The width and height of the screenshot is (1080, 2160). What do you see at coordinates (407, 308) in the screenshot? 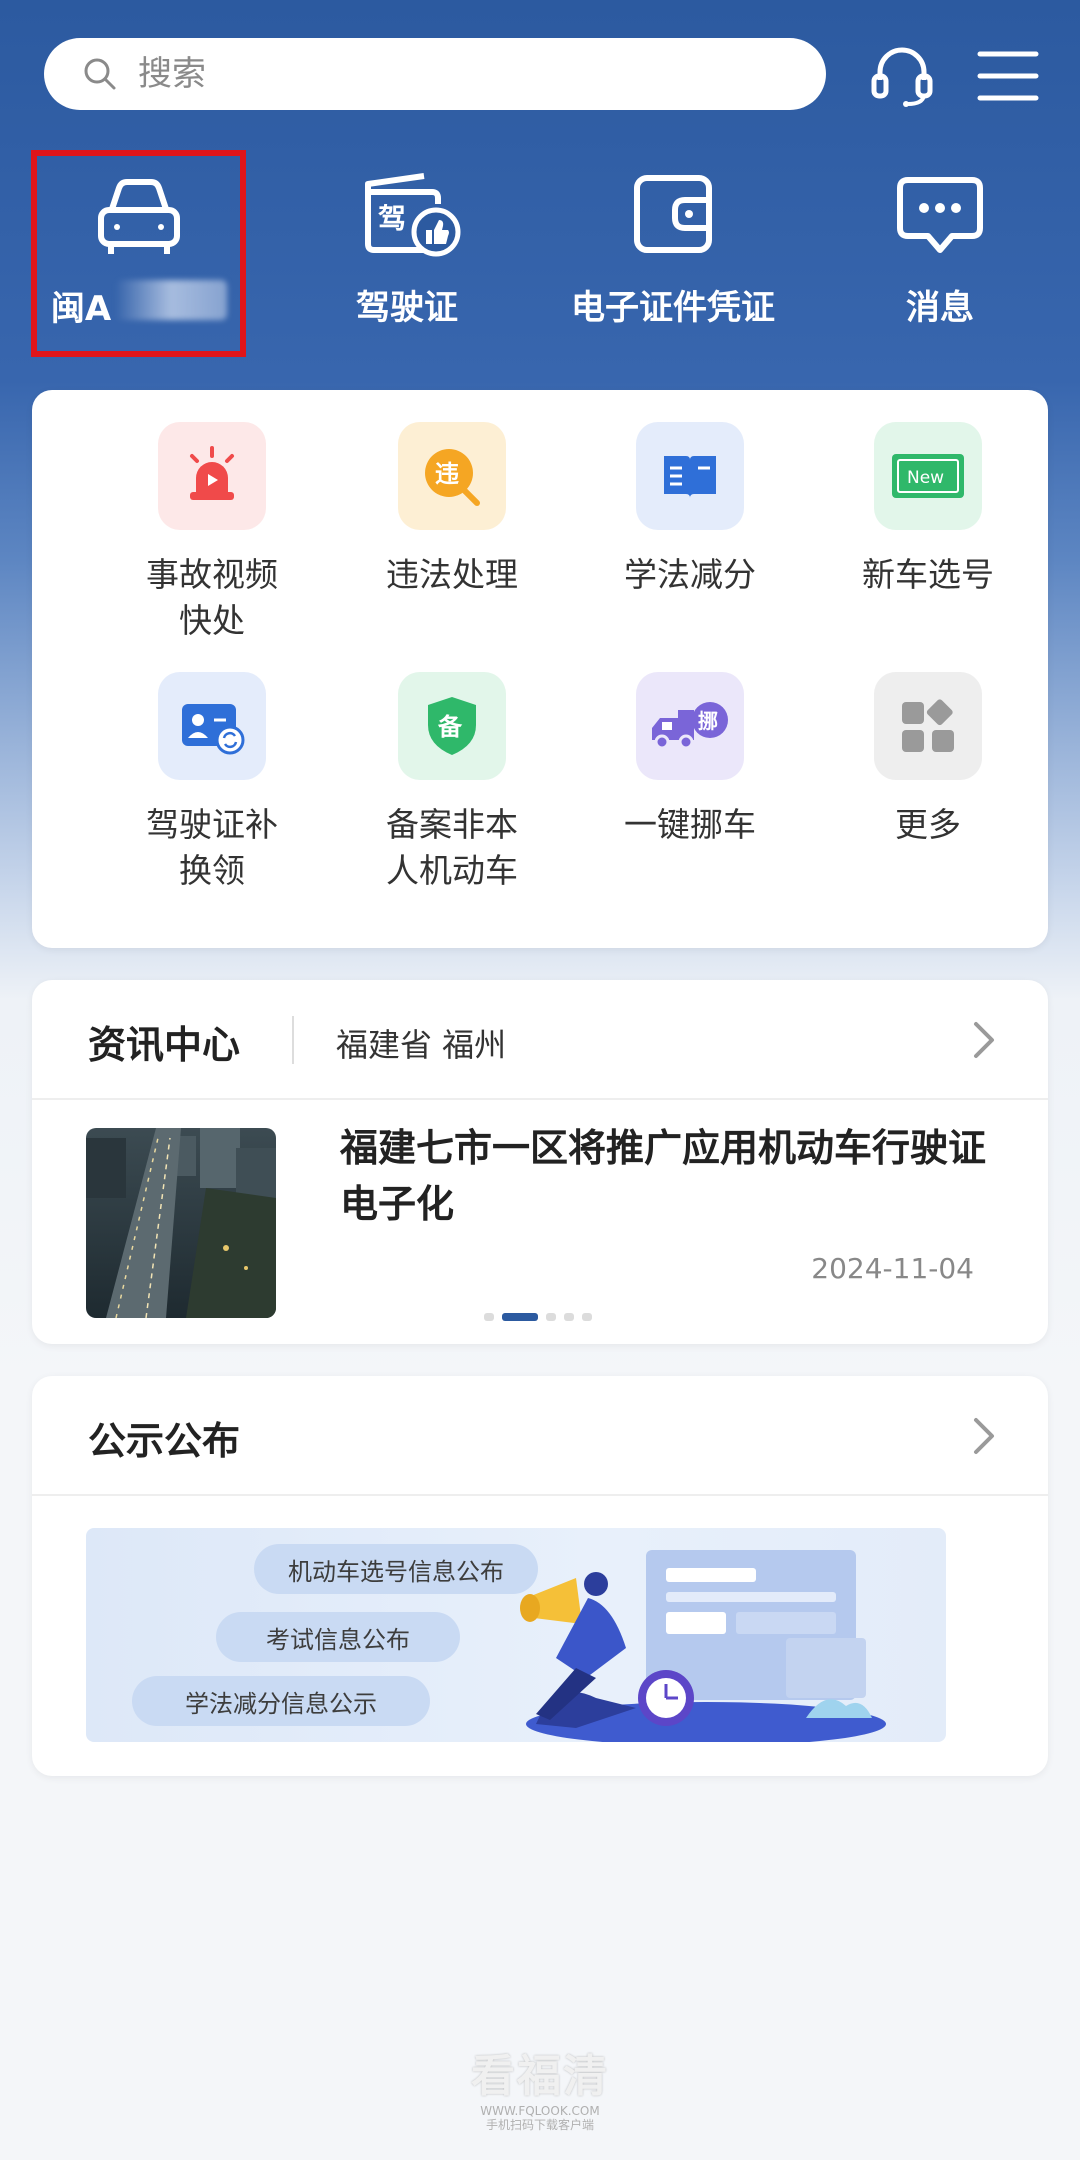
I see `quick-item-license-label: 驾驶证` at bounding box center [407, 308].